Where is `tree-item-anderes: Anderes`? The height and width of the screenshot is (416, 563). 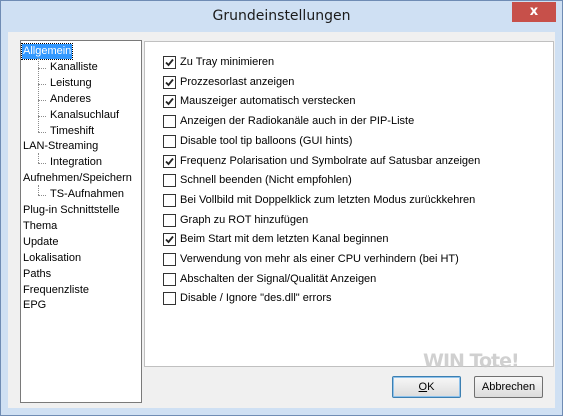
tree-item-anderes: Anderes is located at coordinates (70, 99).